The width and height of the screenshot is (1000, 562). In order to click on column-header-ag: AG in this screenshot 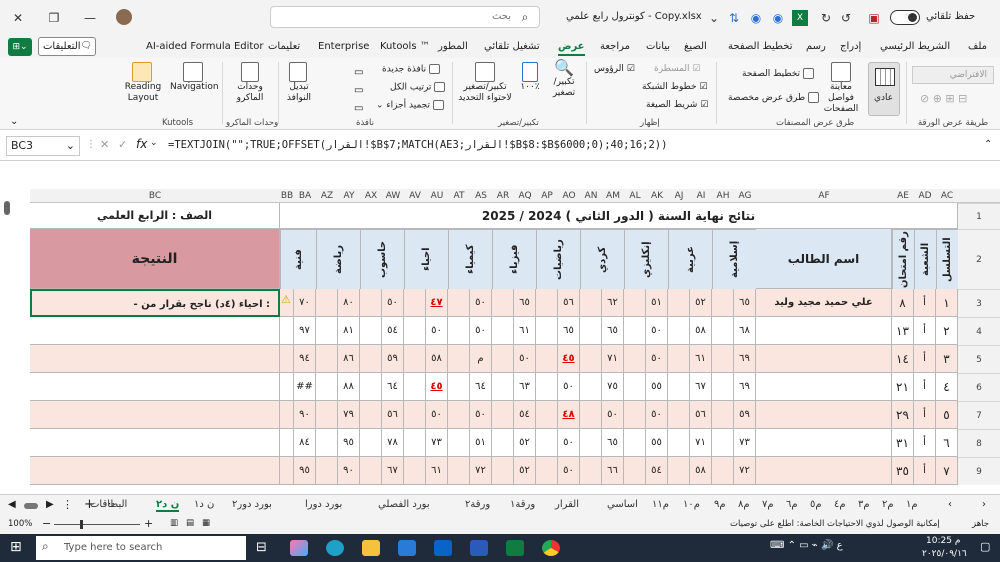, I will do `click(745, 196)`.